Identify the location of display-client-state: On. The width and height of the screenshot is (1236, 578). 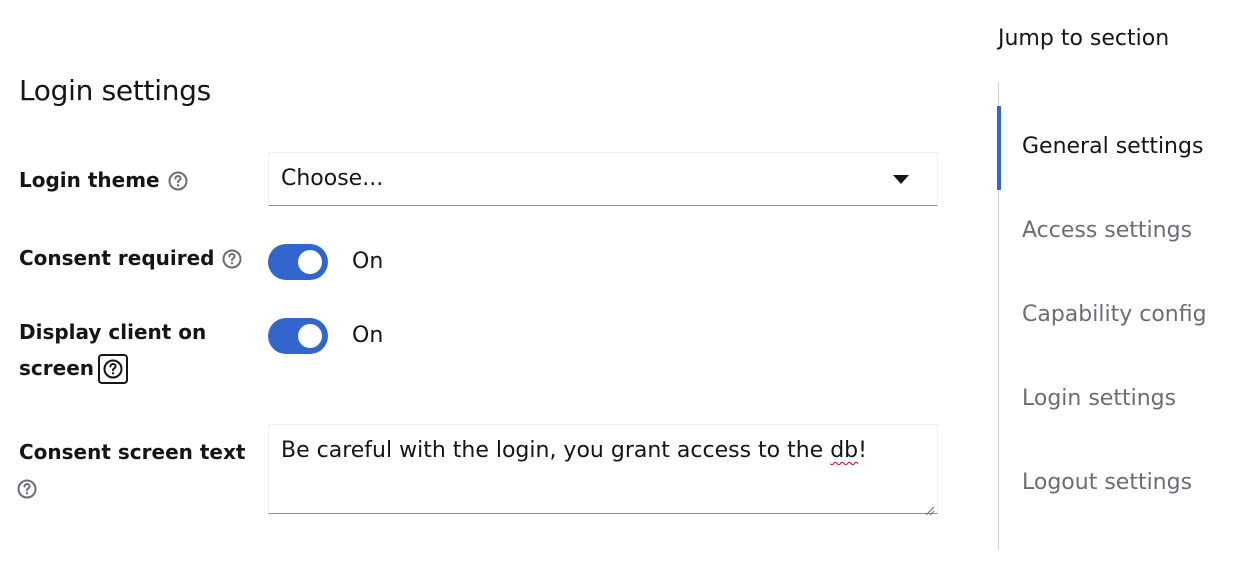
(368, 335).